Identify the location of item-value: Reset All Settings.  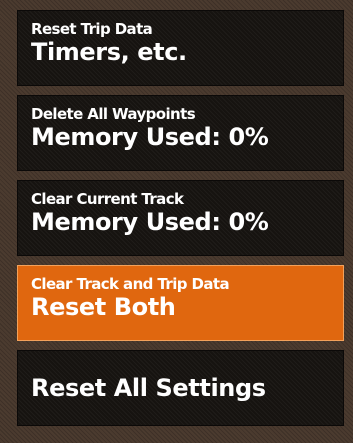
(148, 388).